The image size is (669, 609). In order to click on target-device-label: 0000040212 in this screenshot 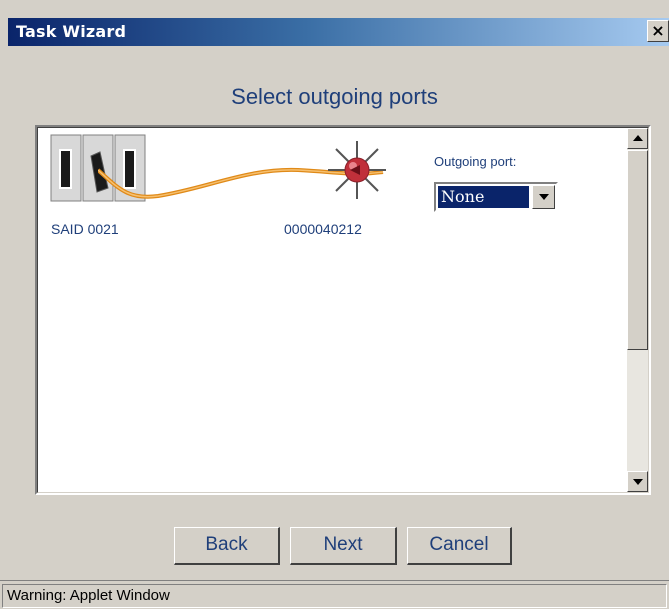, I will do `click(323, 229)`.